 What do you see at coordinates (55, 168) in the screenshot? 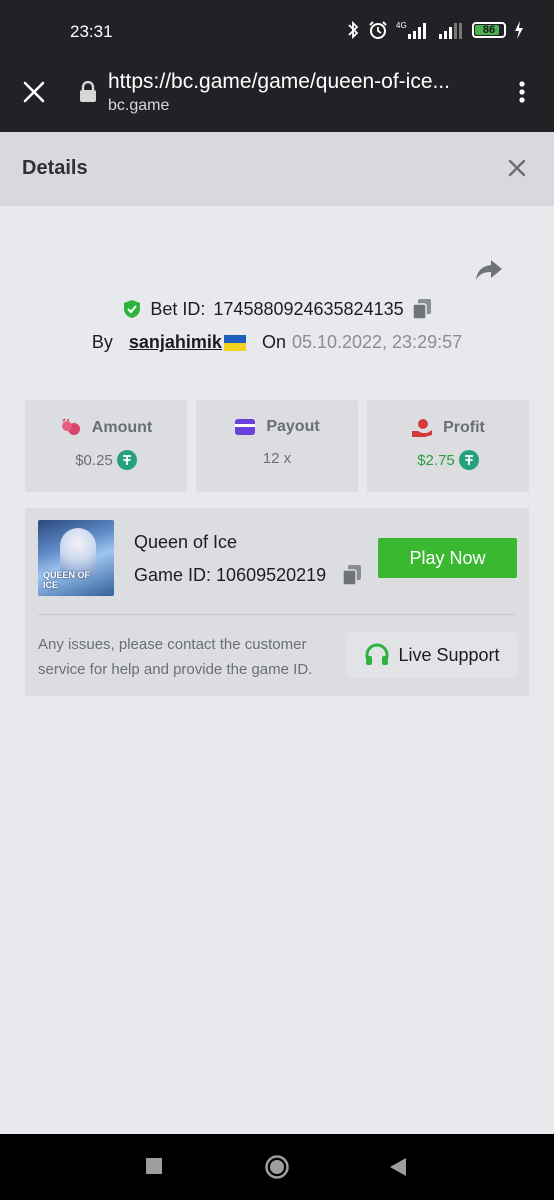
I see `details-title: Details` at bounding box center [55, 168].